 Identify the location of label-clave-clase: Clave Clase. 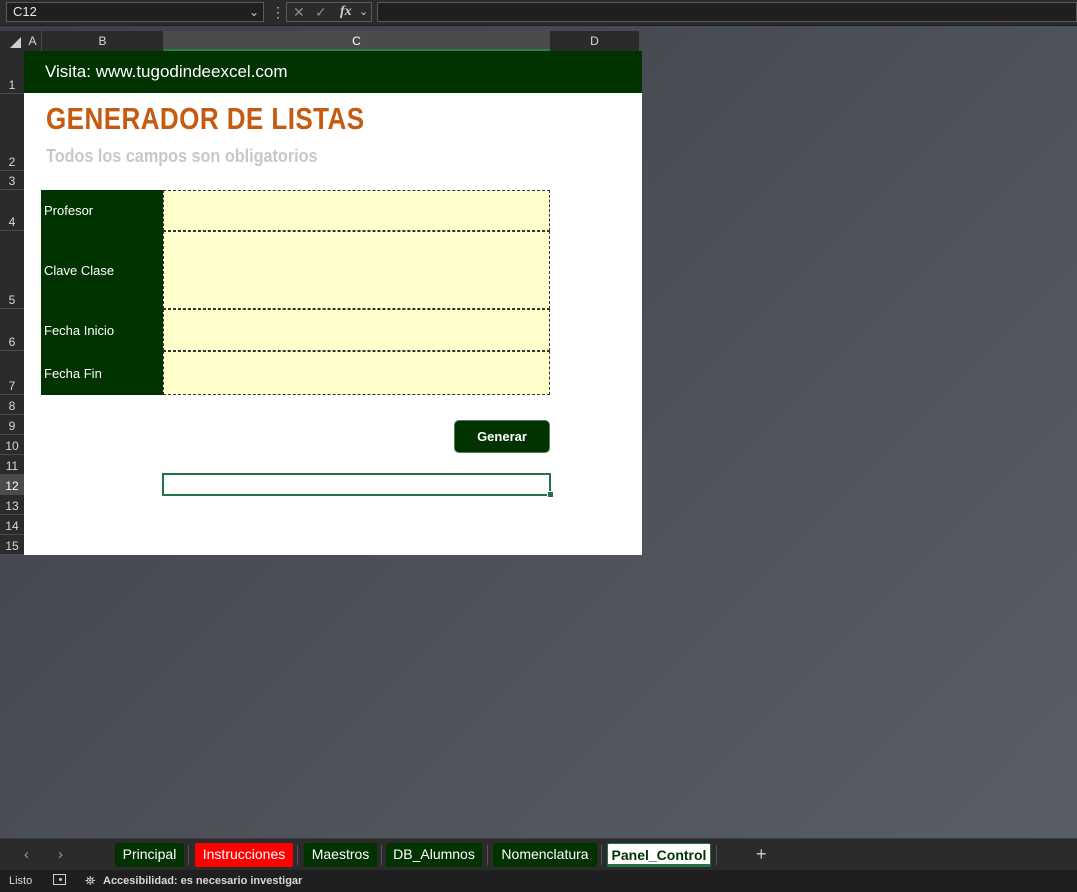
(102, 270).